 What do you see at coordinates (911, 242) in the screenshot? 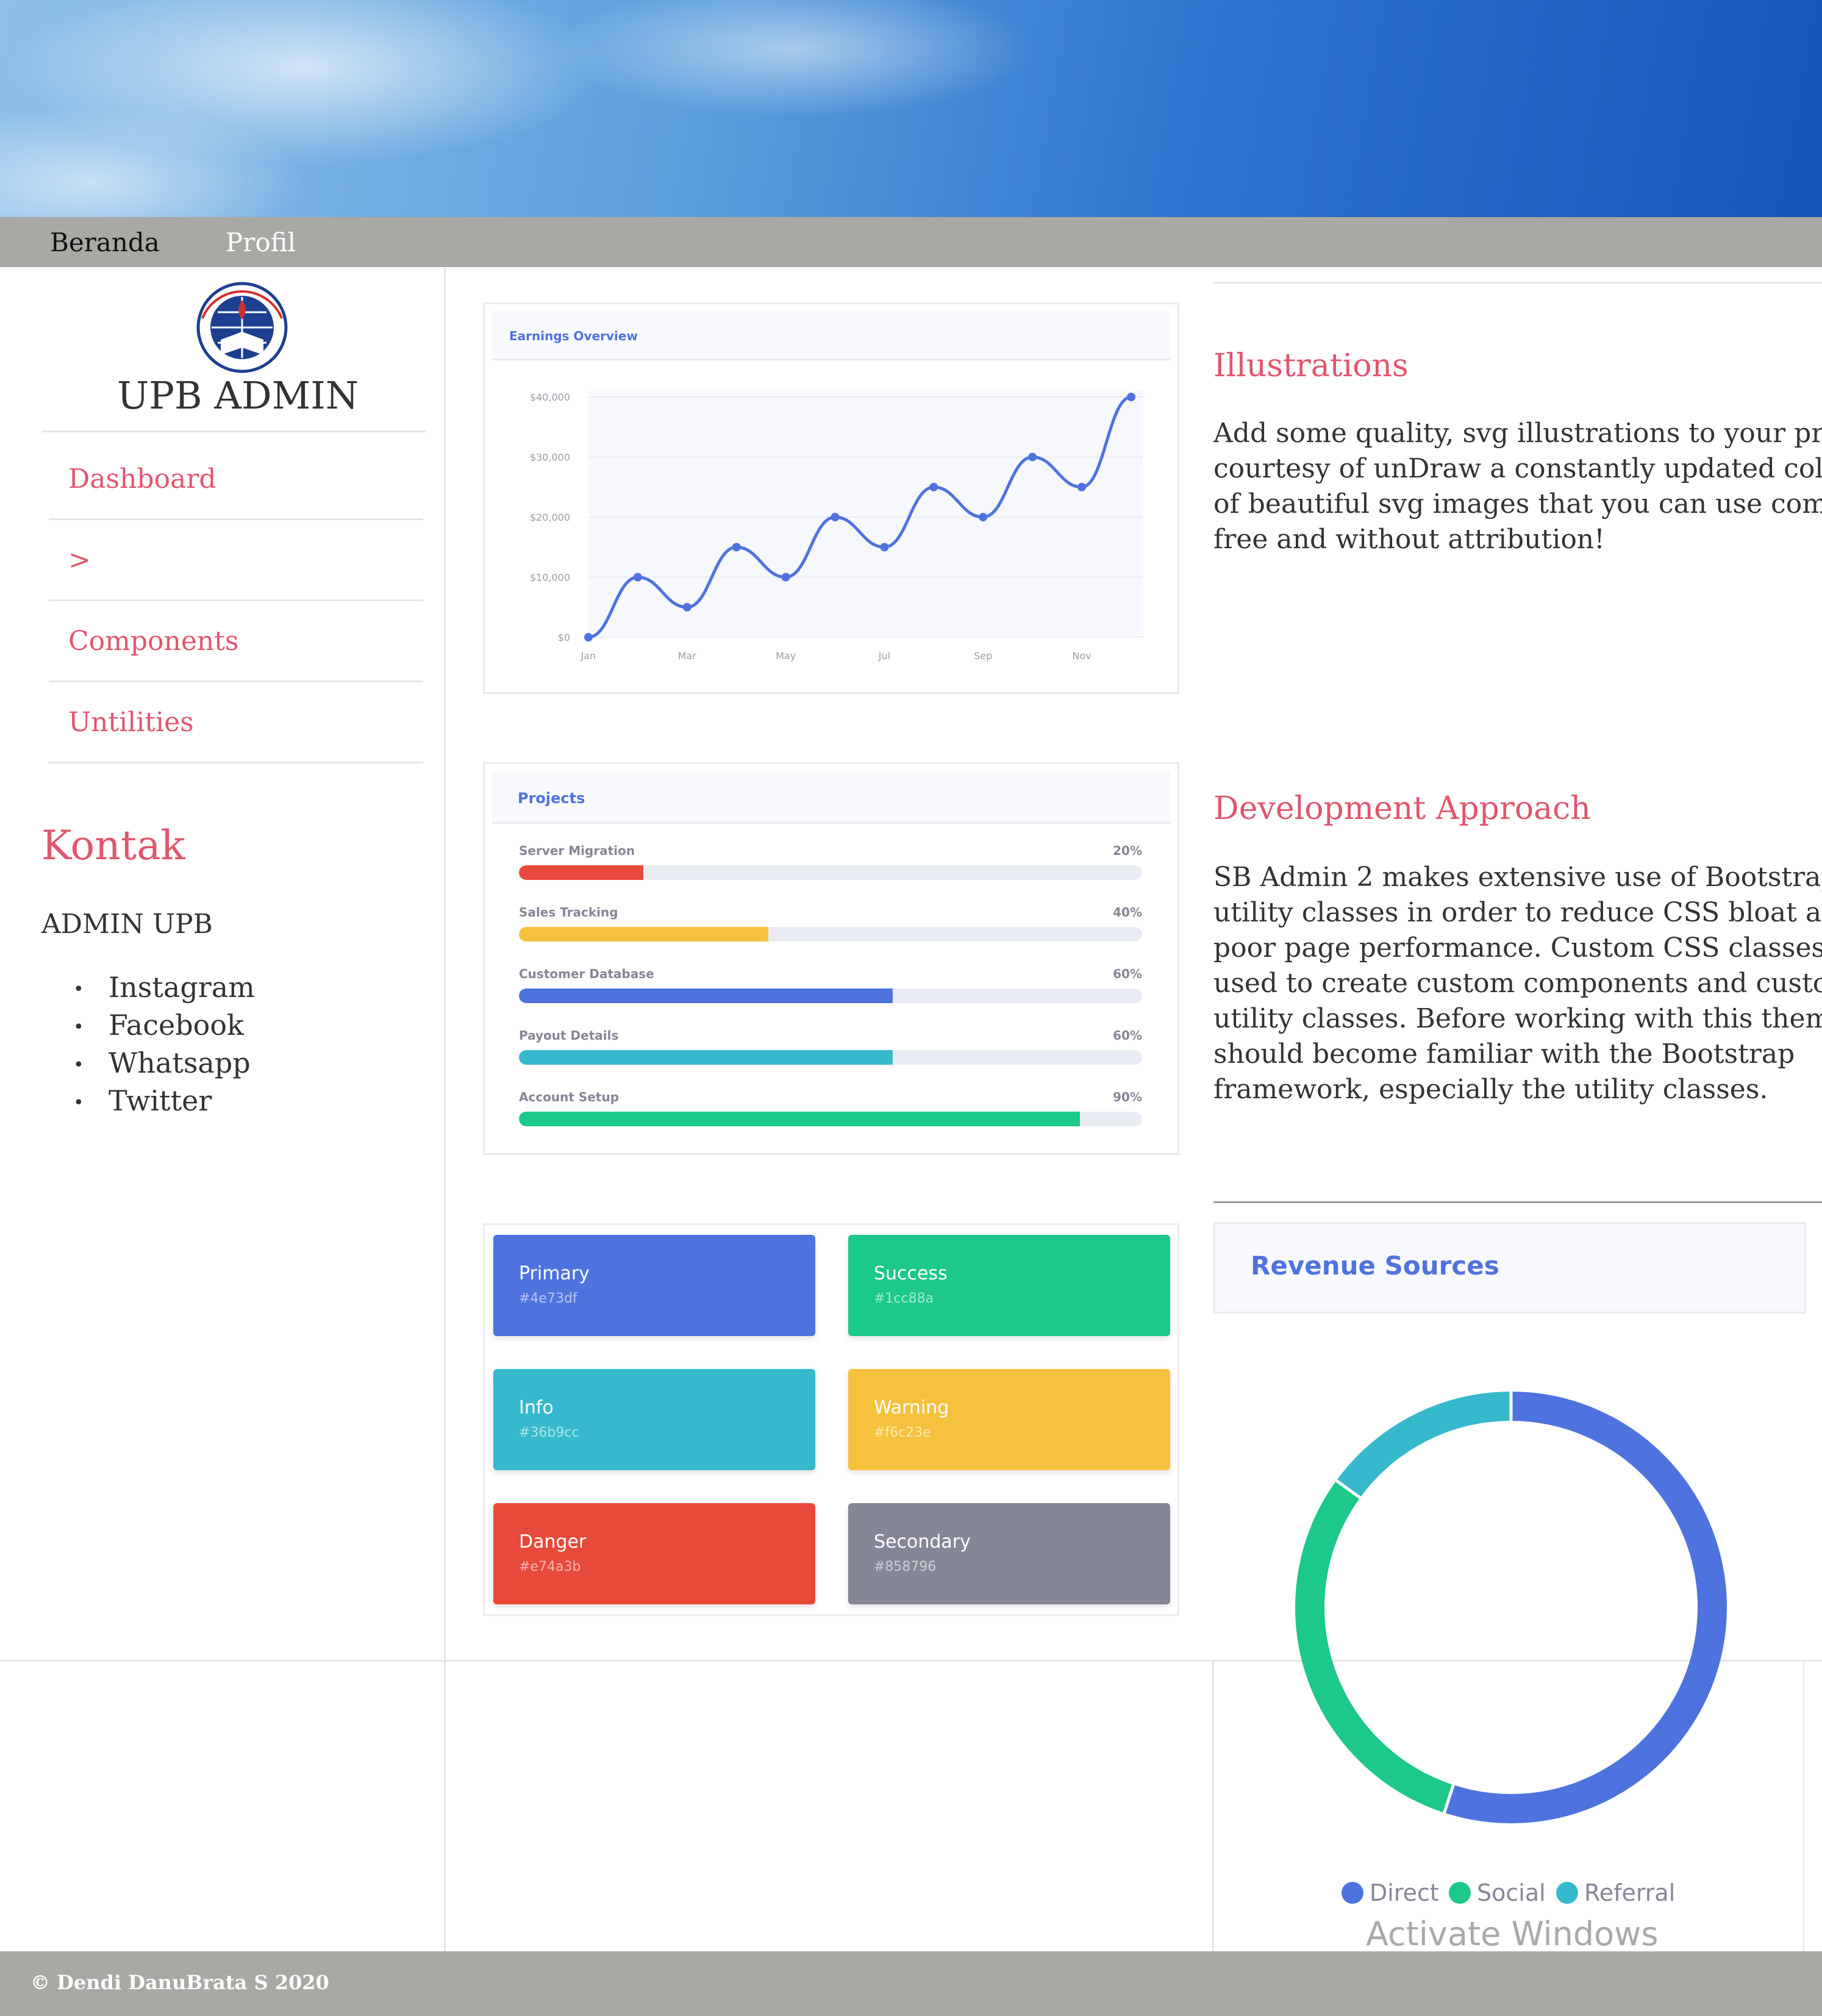
I see `top-nav: Beranda Profil` at bounding box center [911, 242].